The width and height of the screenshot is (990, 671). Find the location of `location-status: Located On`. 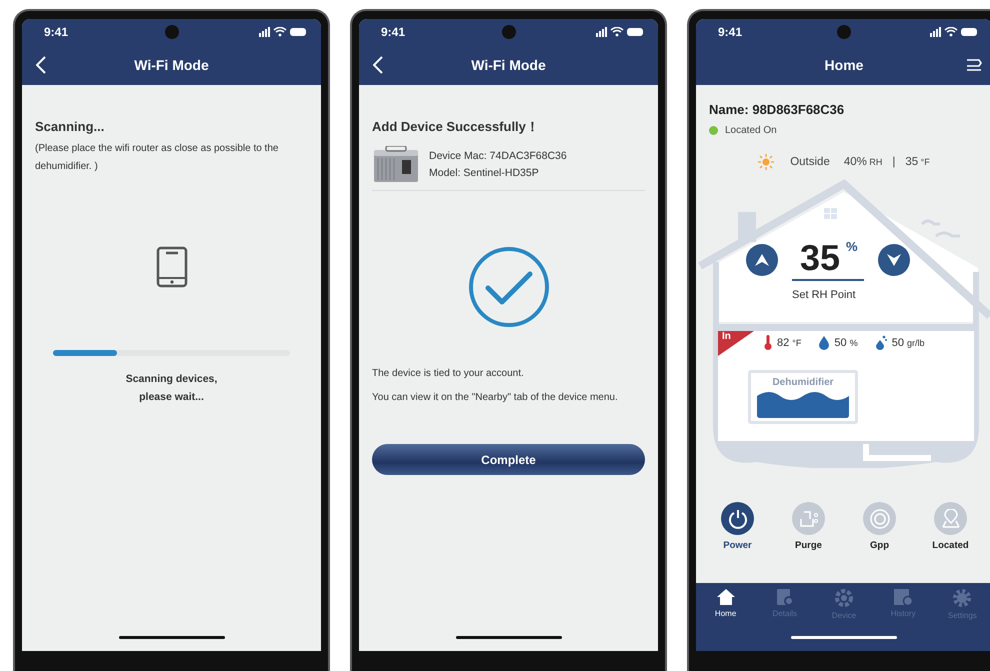

location-status: Located On is located at coordinates (751, 130).